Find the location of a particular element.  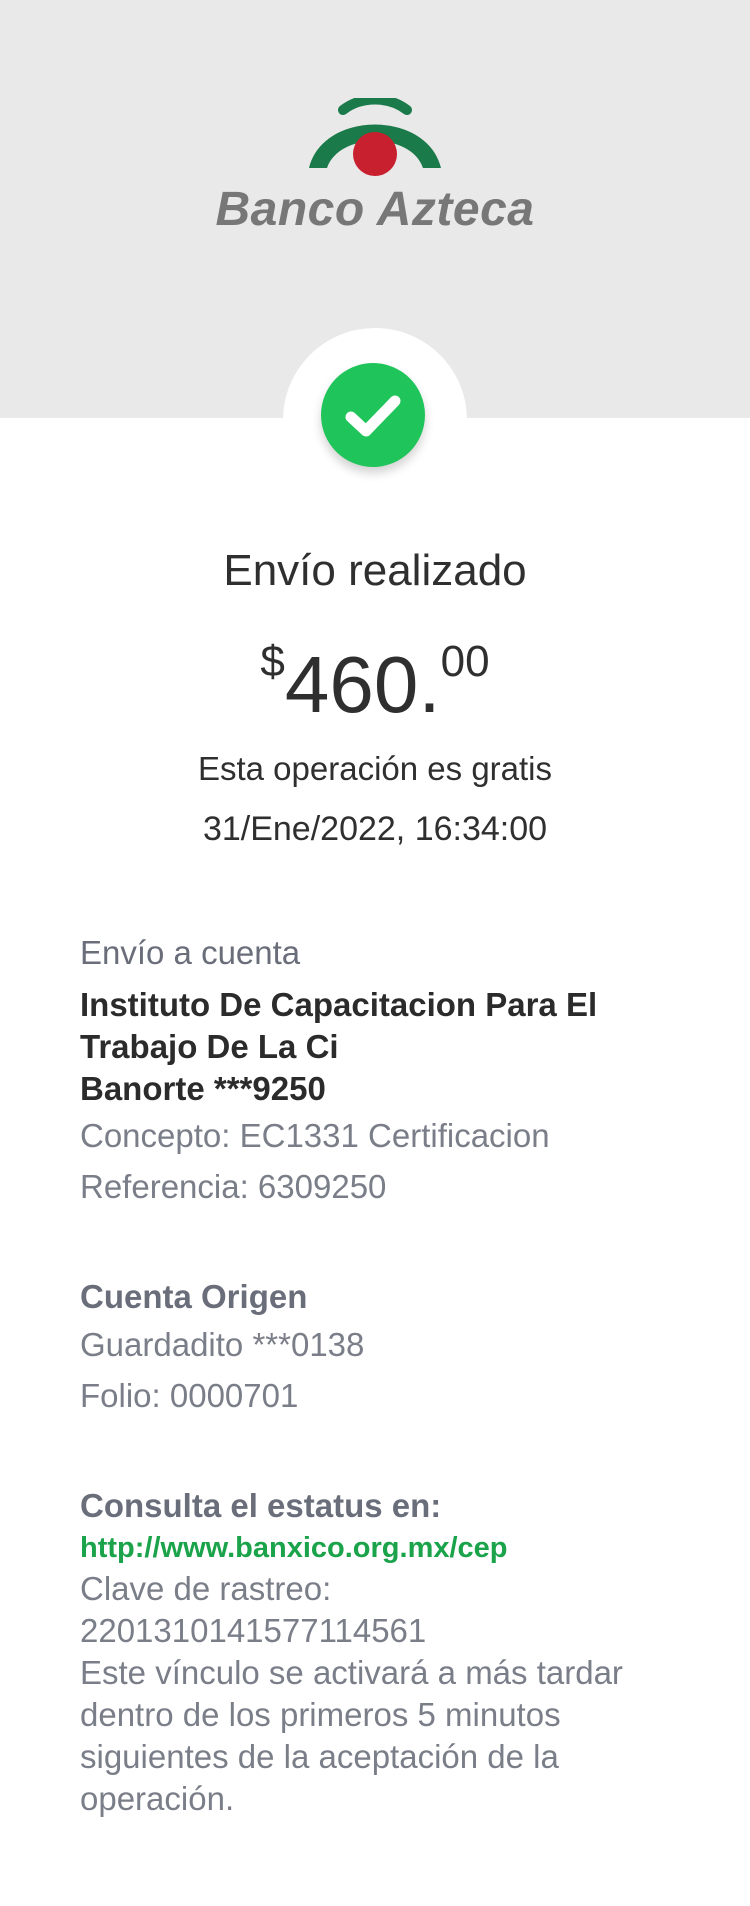

origin-folio: Folio: 0000701 is located at coordinates (189, 1395).